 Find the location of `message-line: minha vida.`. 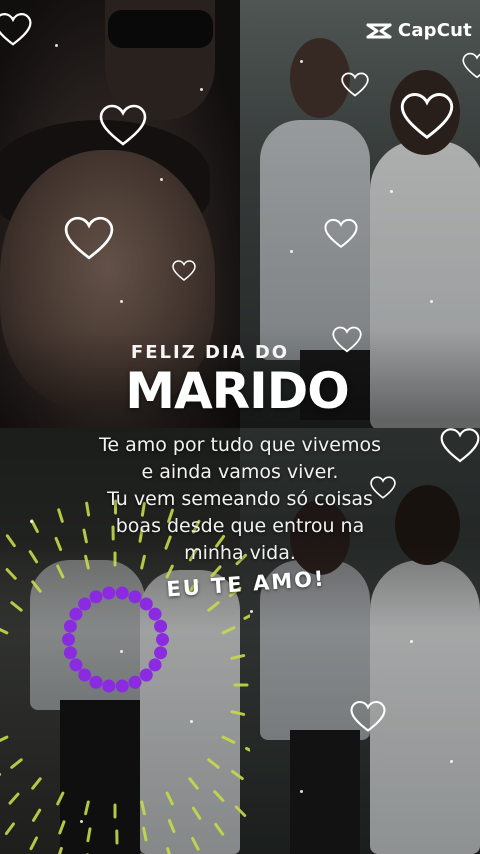

message-line: minha vida. is located at coordinates (240, 553).